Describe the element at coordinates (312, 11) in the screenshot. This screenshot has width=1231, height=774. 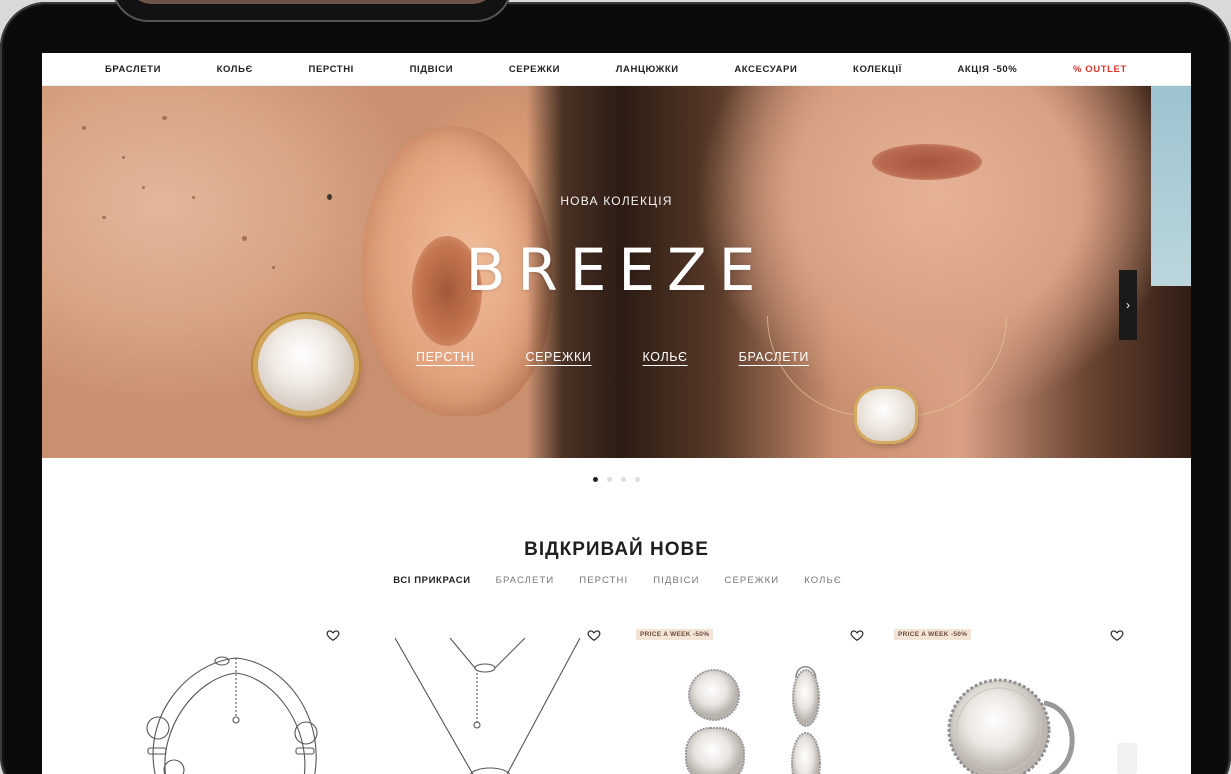
I see `phone-device-peek` at that location.